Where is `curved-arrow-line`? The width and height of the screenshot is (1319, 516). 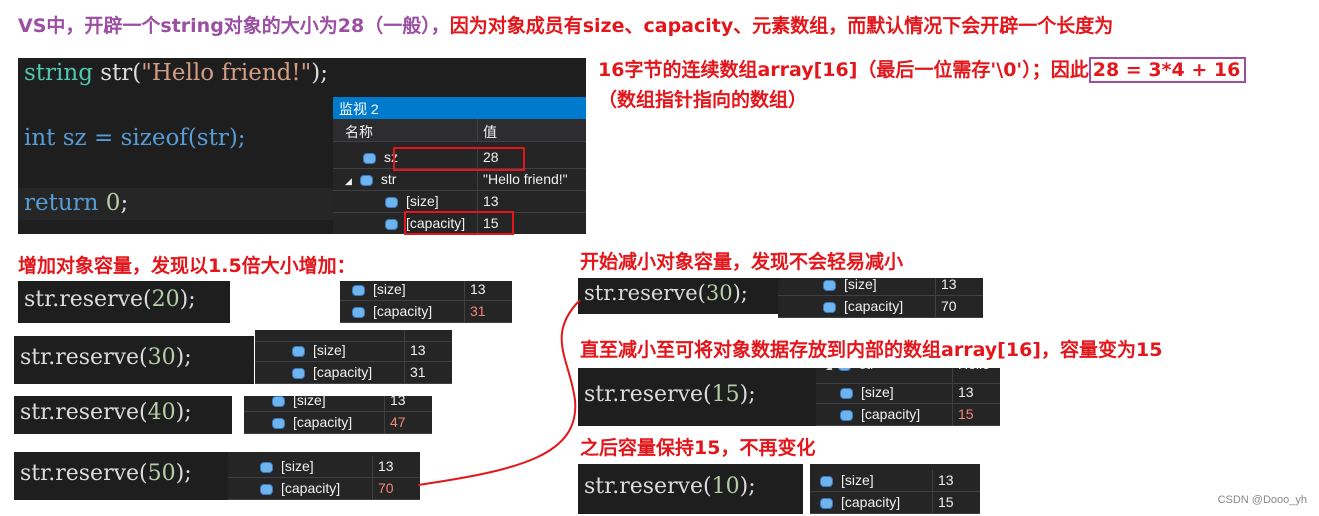
curved-arrow-line is located at coordinates (499, 392).